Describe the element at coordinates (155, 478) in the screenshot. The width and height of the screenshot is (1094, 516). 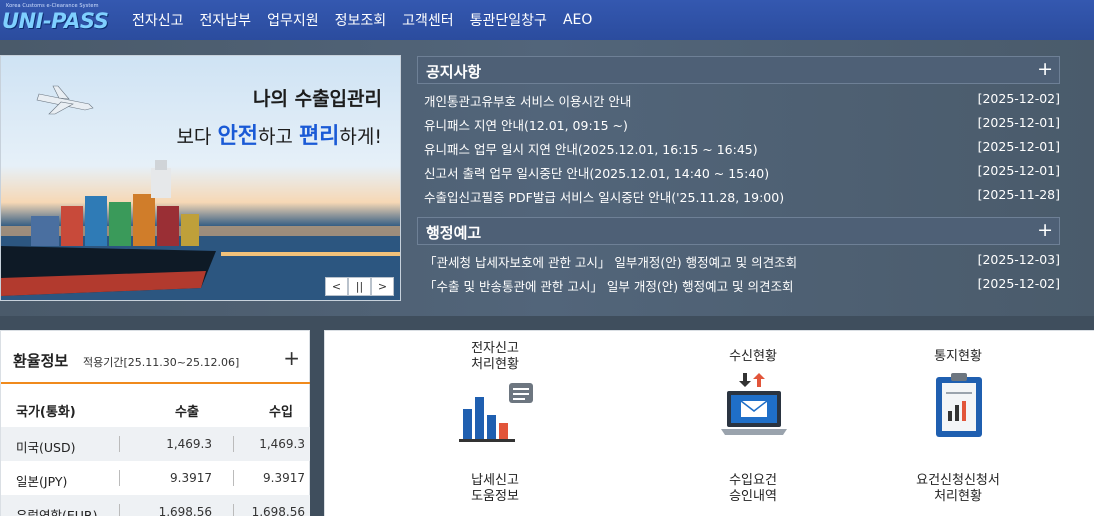
I see `table-row: 일본(JPY) 9.3917 9.3917` at that location.